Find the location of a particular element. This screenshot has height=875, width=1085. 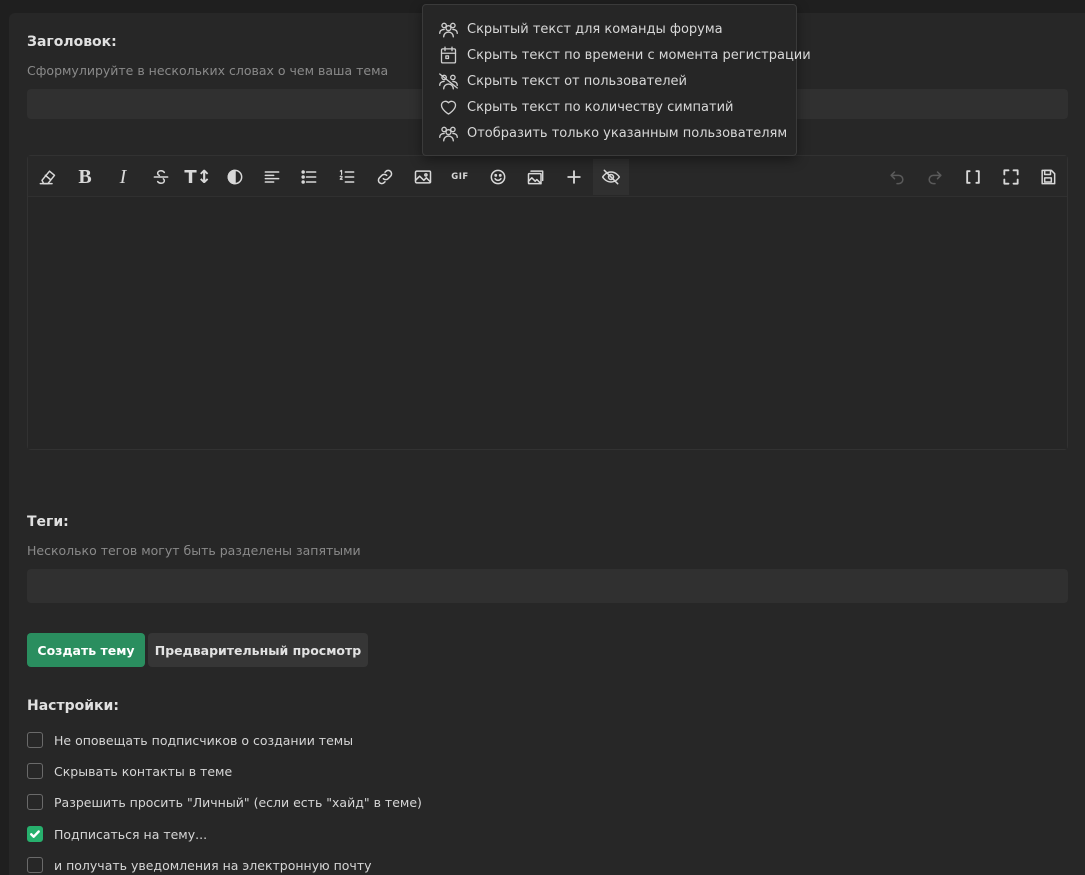

menu-item-label: Скрыть текст по количеству симпатий is located at coordinates (600, 107).